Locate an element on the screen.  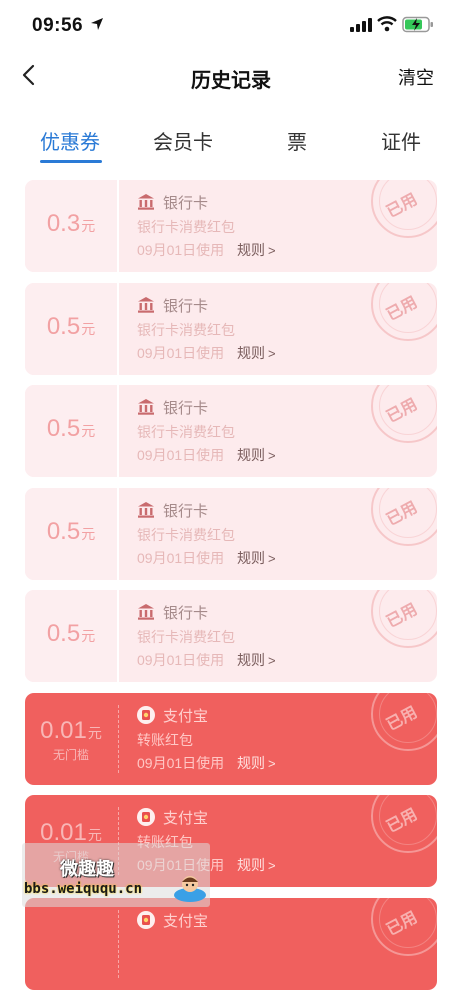
mascot-icon is located at coordinates (190, 889).